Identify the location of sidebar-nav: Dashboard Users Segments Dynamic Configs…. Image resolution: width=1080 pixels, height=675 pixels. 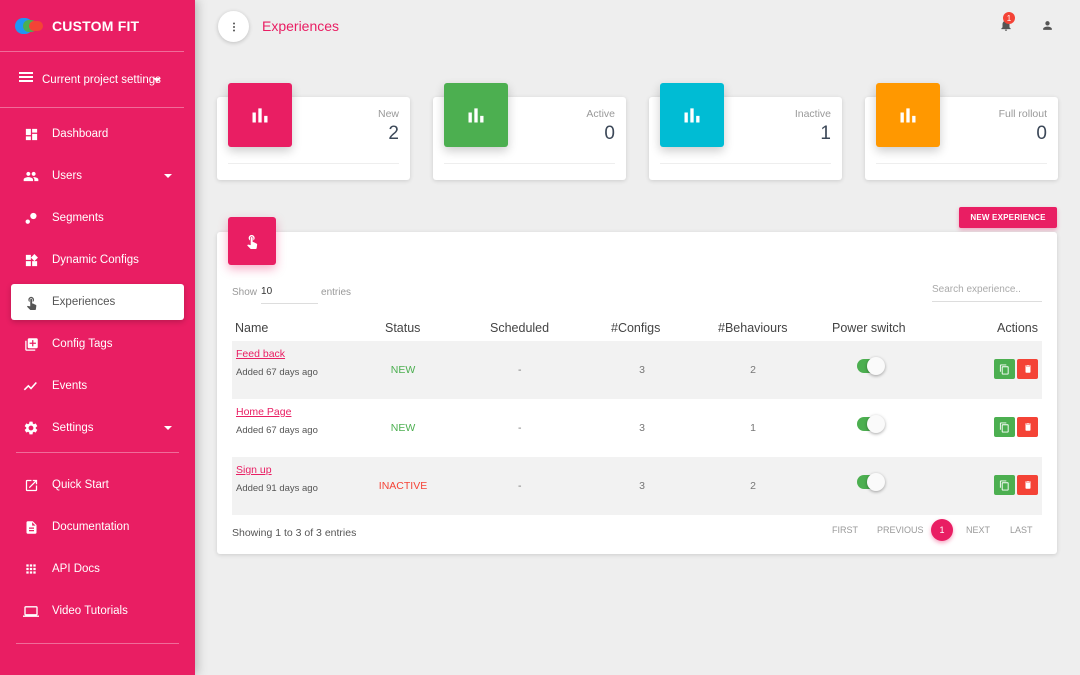
(97, 277).